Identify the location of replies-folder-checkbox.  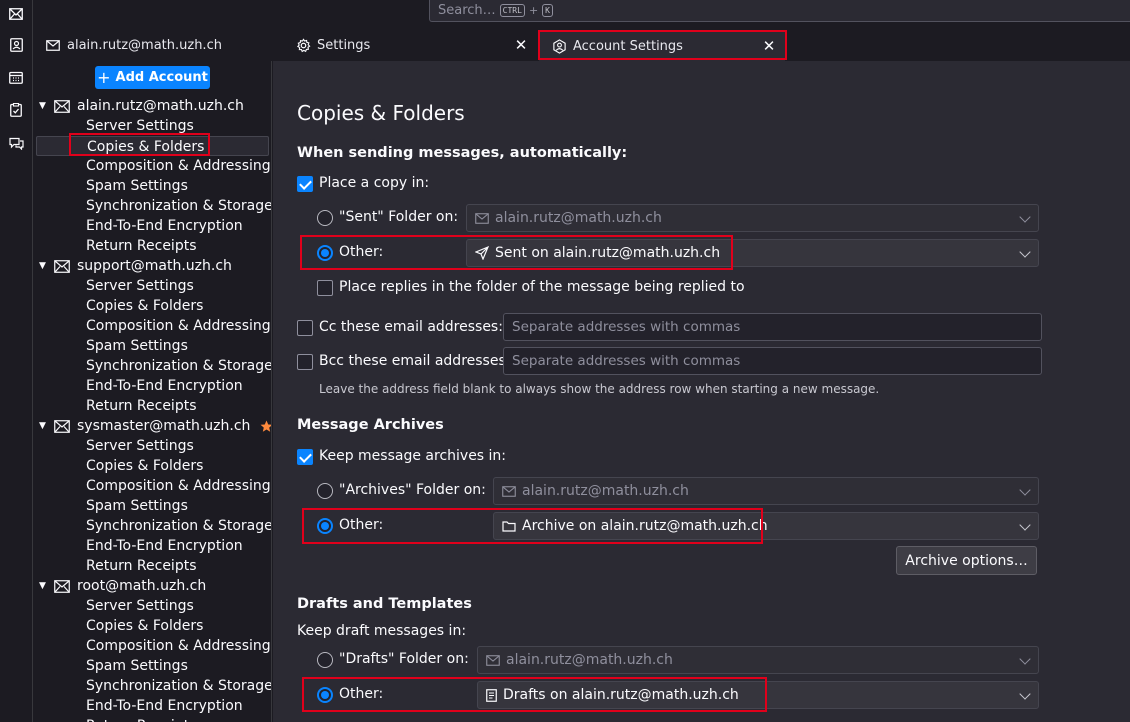
(325, 288).